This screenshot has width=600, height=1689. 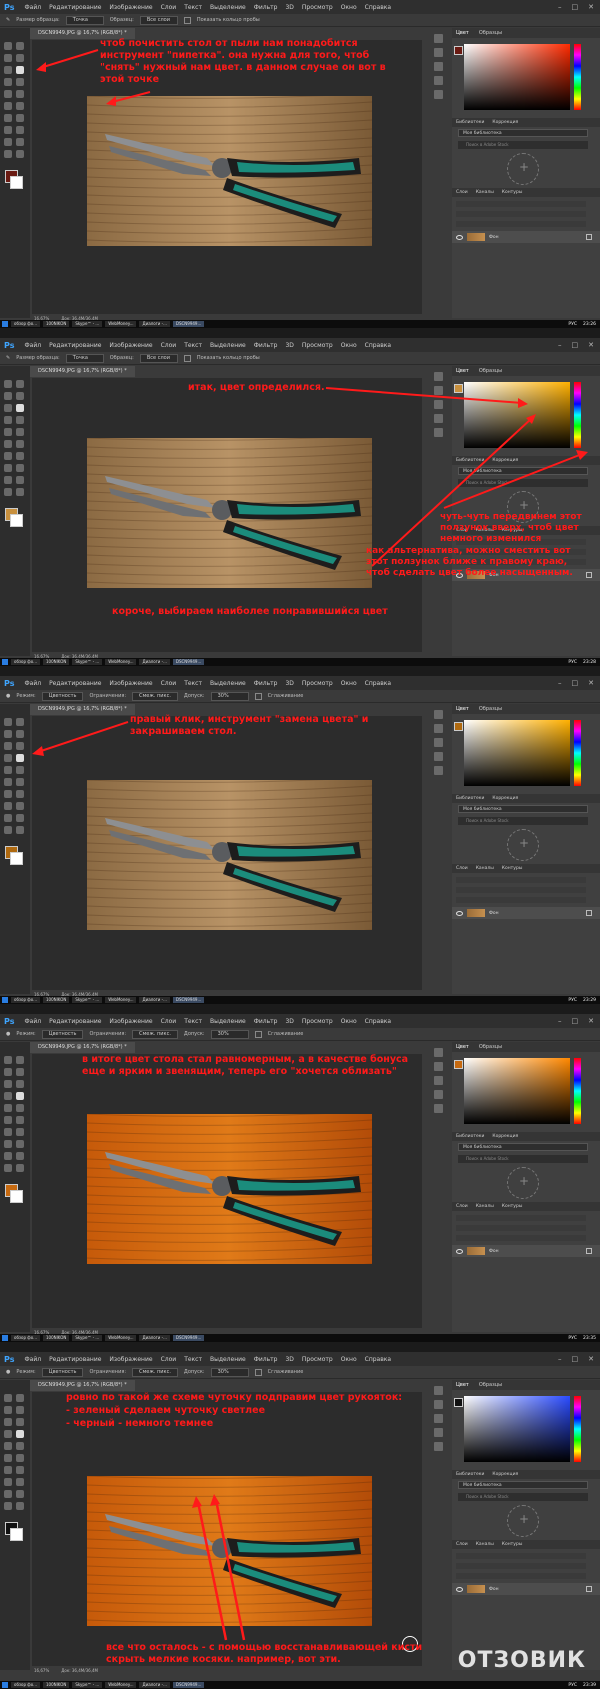 I want to click on task-item-nikon: 100NIKON, so click(x=56, y=324).